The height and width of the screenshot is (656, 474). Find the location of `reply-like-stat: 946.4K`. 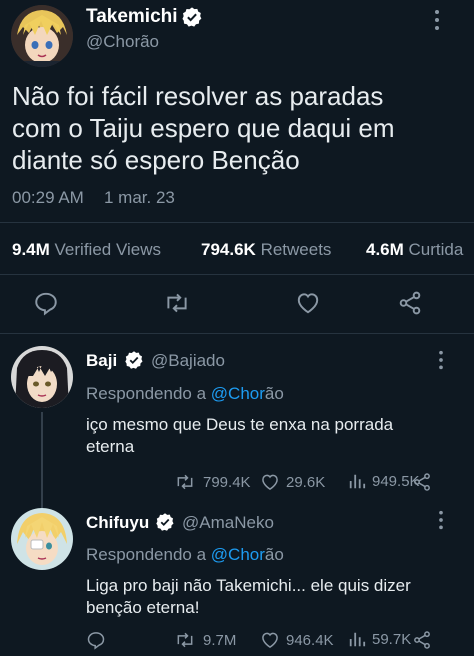

reply-like-stat: 946.4K is located at coordinates (297, 640).